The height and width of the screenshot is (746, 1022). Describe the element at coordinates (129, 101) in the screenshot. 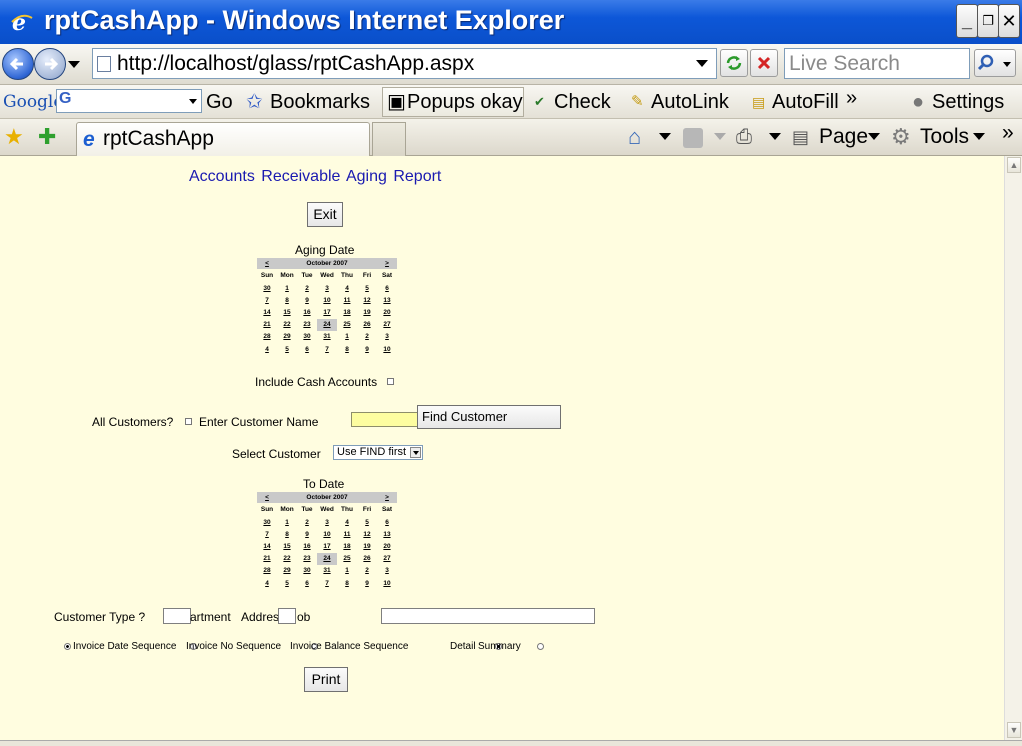

I see `google-search-field: G` at that location.